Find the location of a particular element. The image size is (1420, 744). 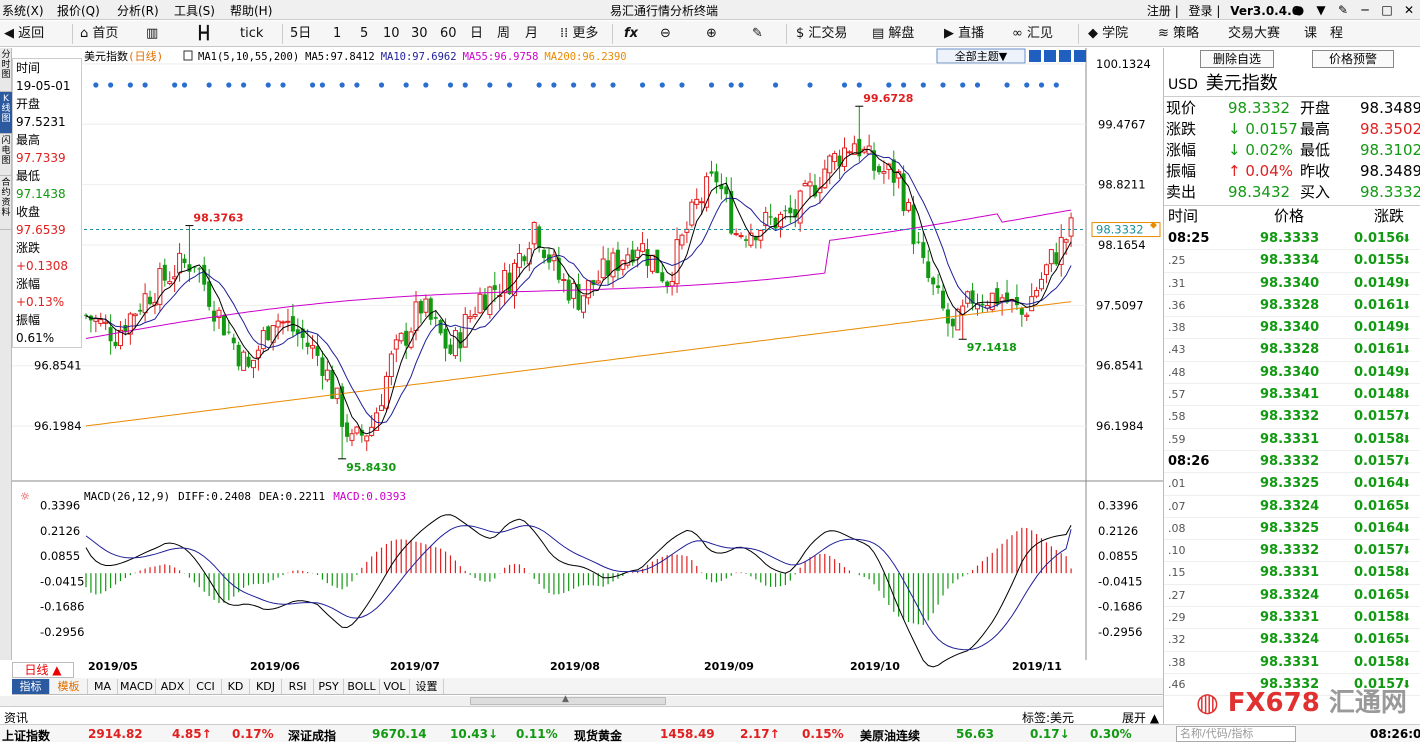

back-button: ◀ 返回 is located at coordinates (24, 34).